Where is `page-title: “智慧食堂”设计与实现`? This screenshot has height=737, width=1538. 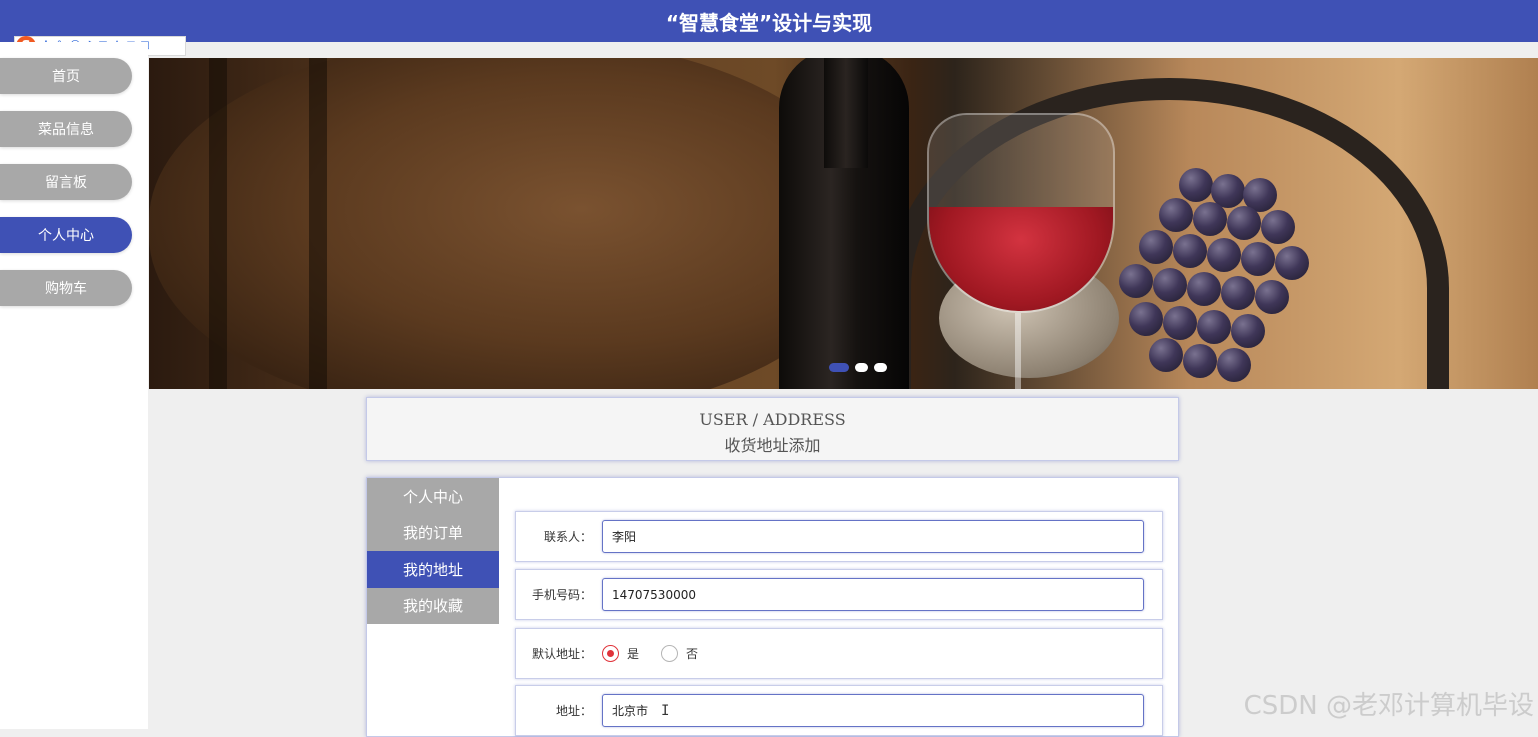
page-title: “智慧食堂”设计与实现 is located at coordinates (769, 22).